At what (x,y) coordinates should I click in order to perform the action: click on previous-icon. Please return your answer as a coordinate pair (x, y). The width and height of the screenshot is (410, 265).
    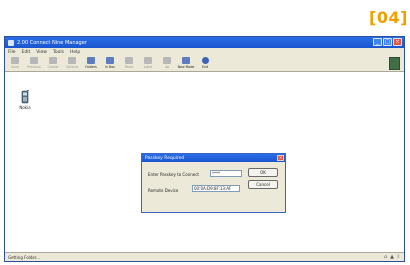
    Looking at the image, I should click on (34, 60).